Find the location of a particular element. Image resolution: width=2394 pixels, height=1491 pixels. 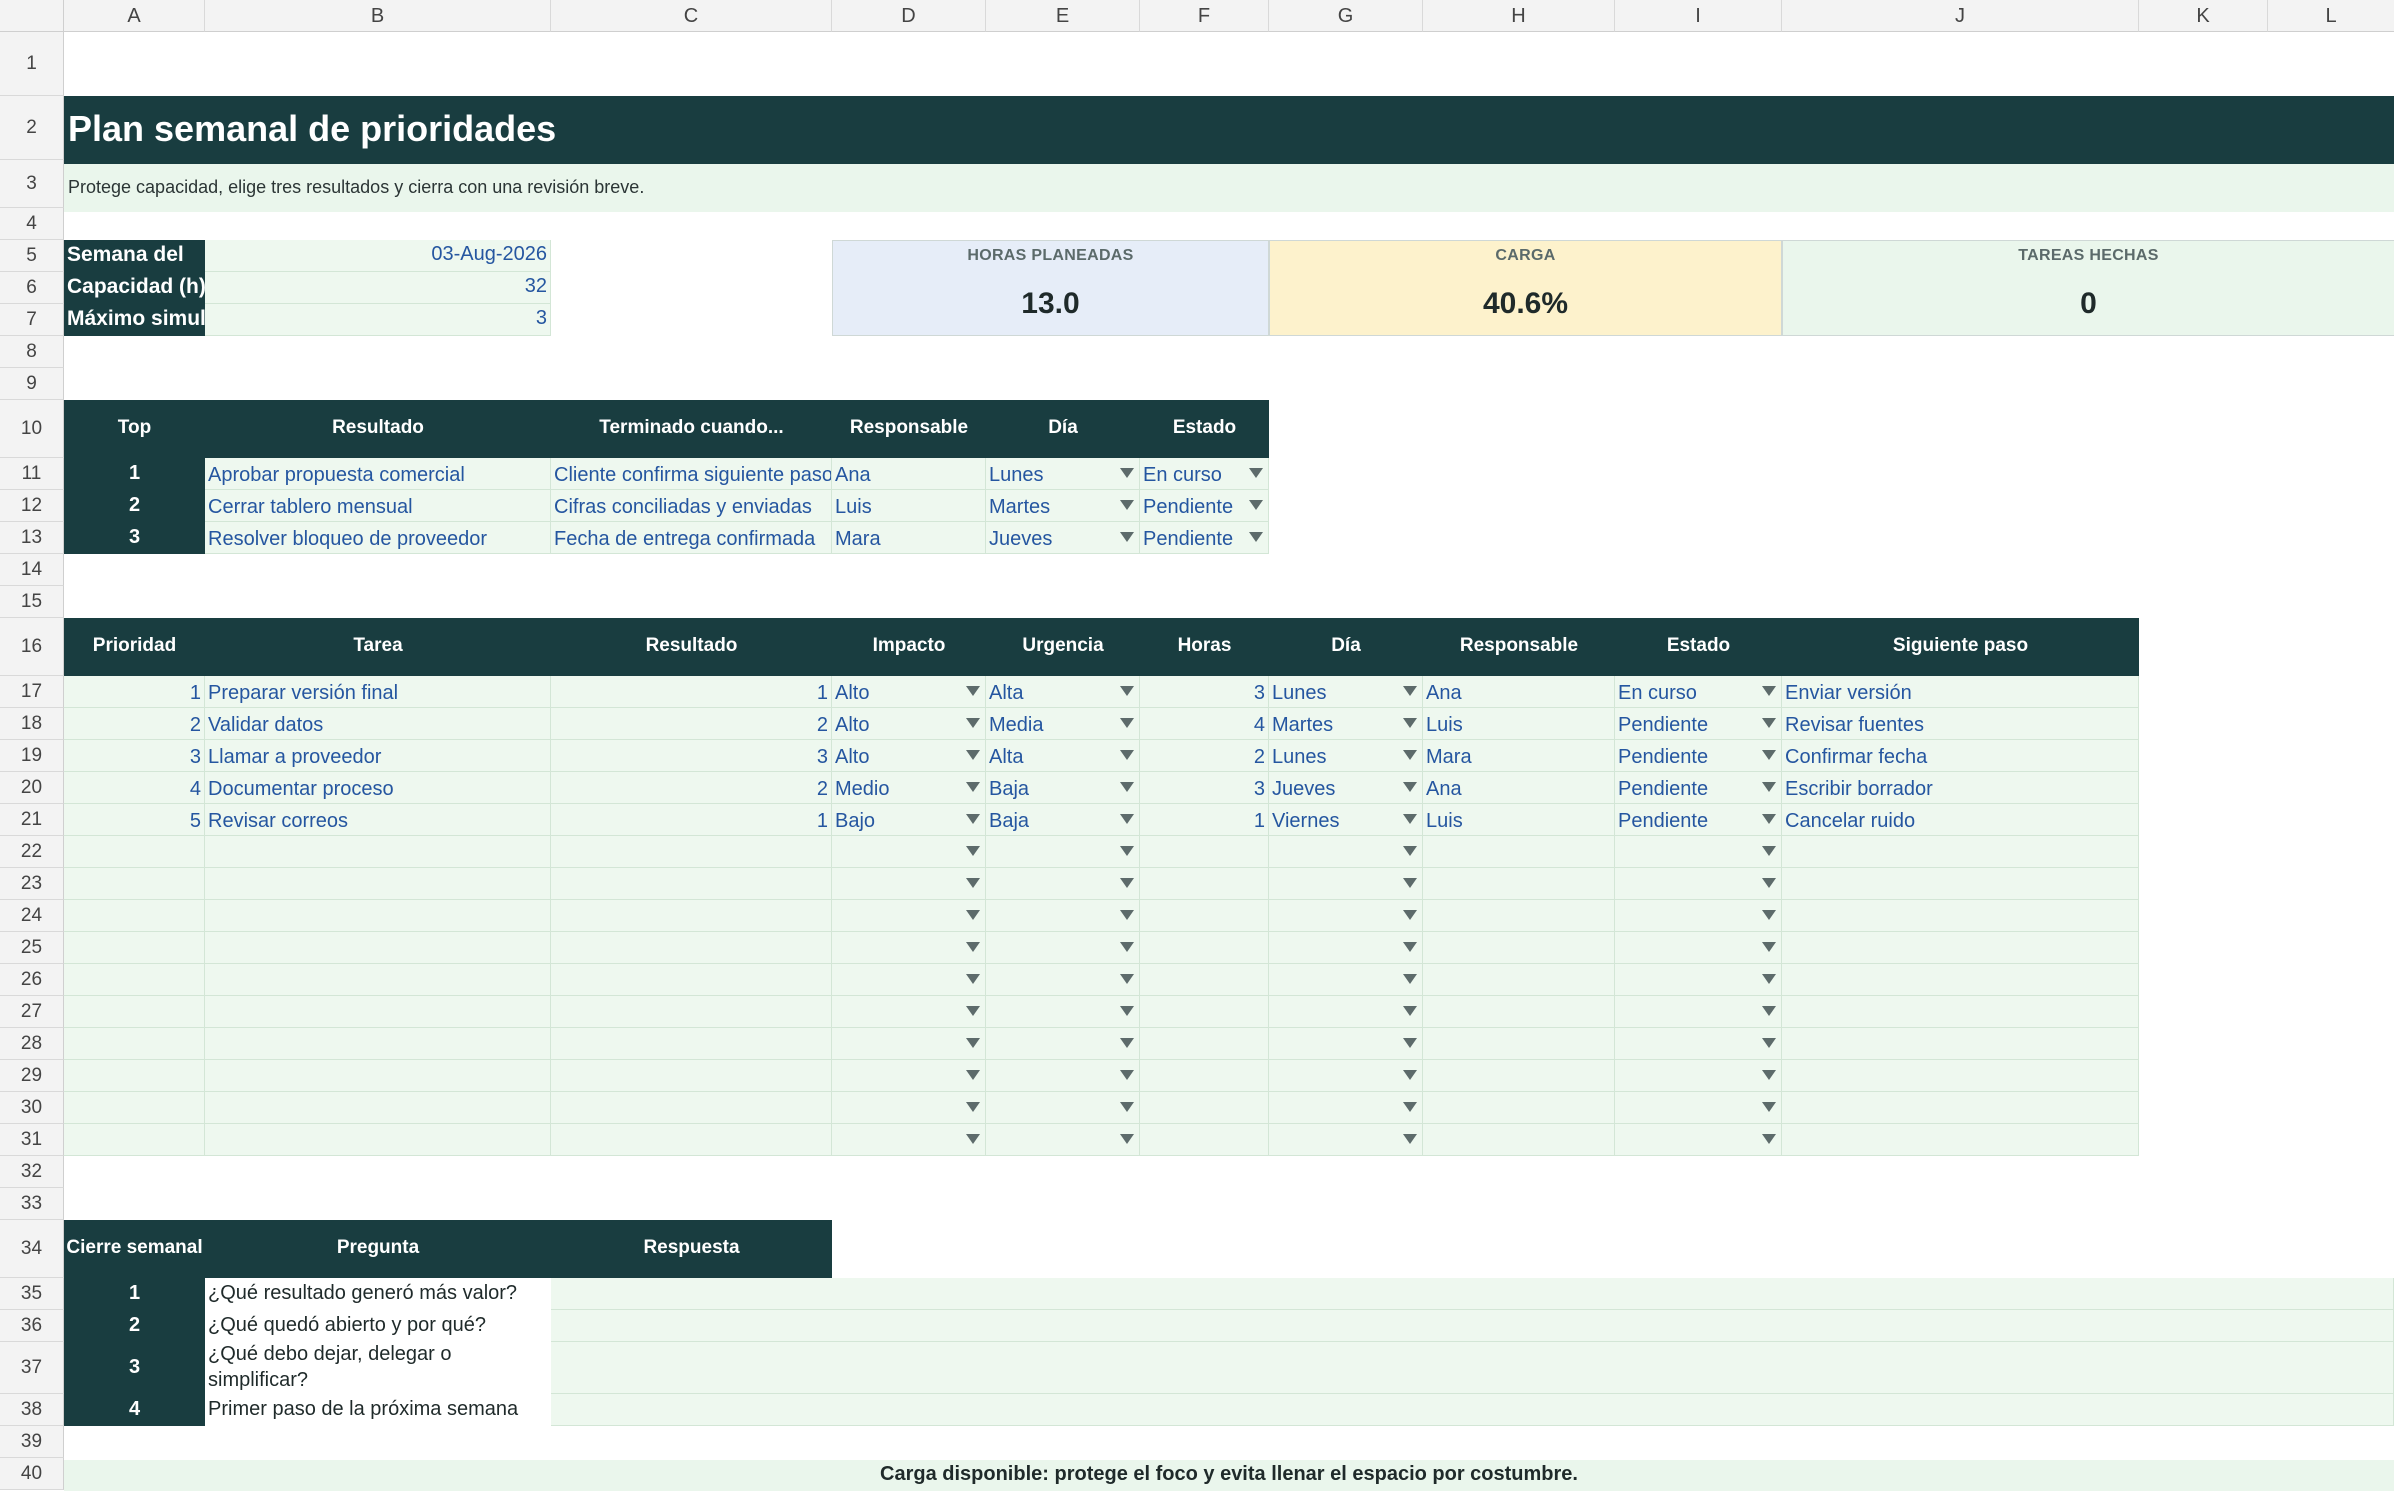

task-input-cell: 5 is located at coordinates (134, 820).